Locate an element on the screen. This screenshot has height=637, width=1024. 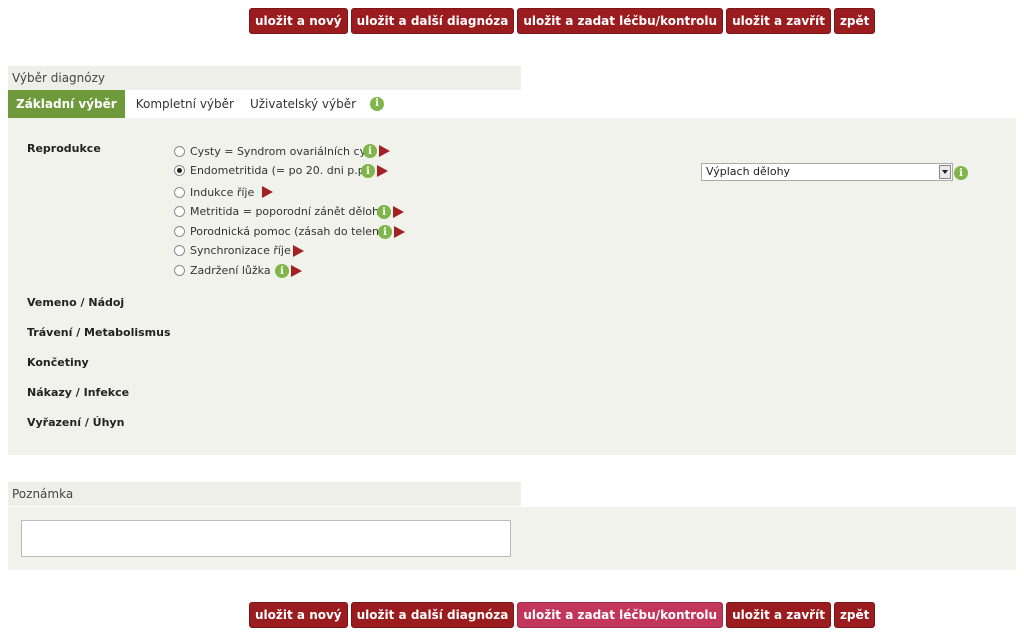
option-retained-placenta-actions: i is located at coordinates (288, 271).